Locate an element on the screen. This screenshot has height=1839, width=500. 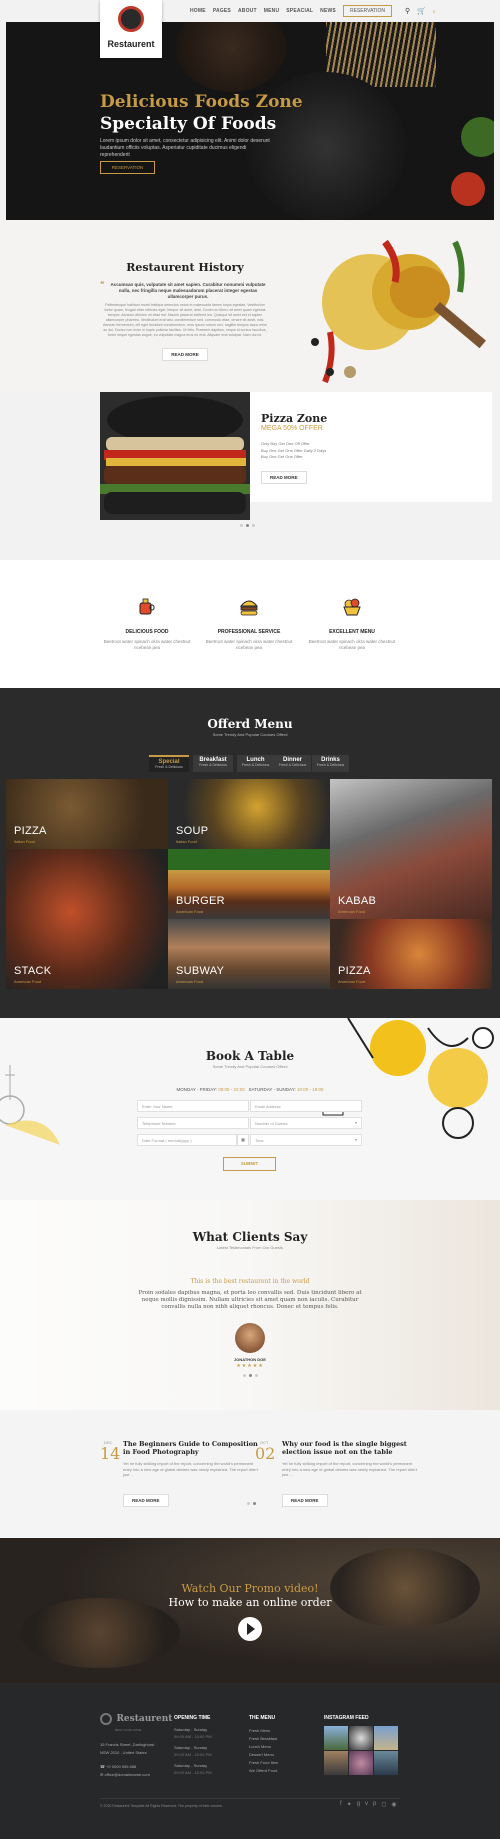
hero-reservation-button: RESERVATION is located at coordinates (127, 167).